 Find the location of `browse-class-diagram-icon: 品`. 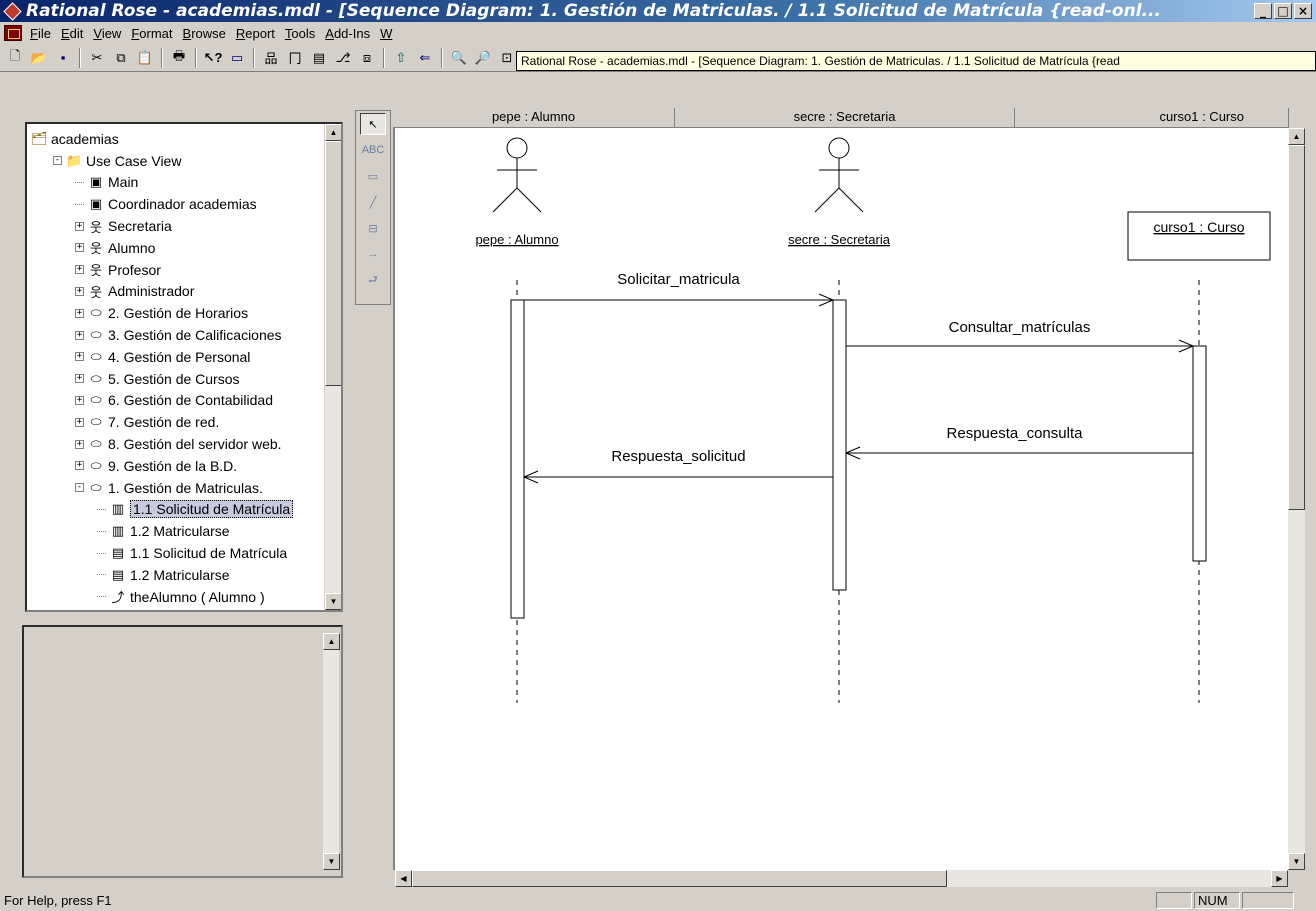

browse-class-diagram-icon: 品 is located at coordinates (271, 58).